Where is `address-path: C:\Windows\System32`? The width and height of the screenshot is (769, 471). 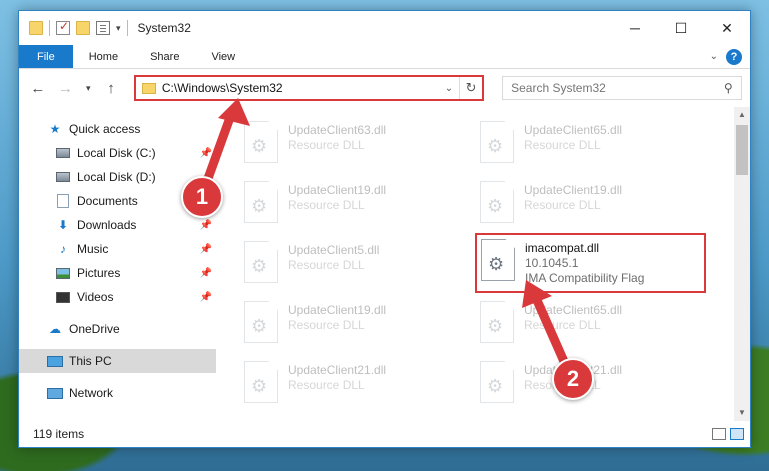
address-path: C:\Windows\System32 is located at coordinates (222, 88).